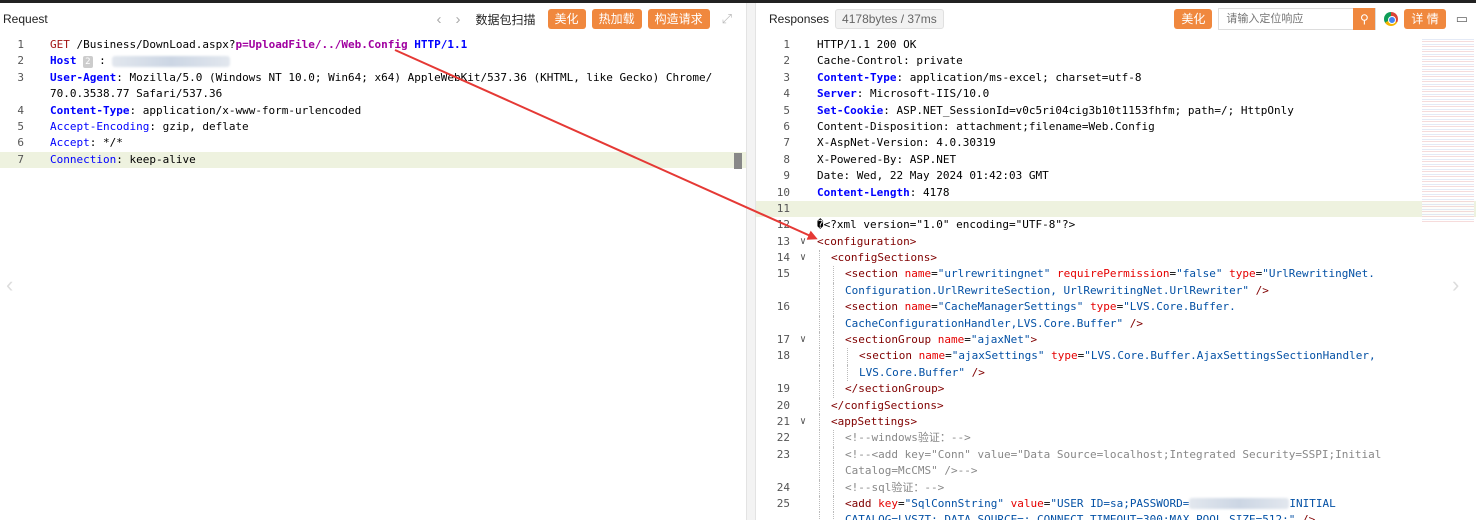 The height and width of the screenshot is (520, 1476). What do you see at coordinates (874, 421) in the screenshot?
I see `line-text: <appSettings>` at bounding box center [874, 421].